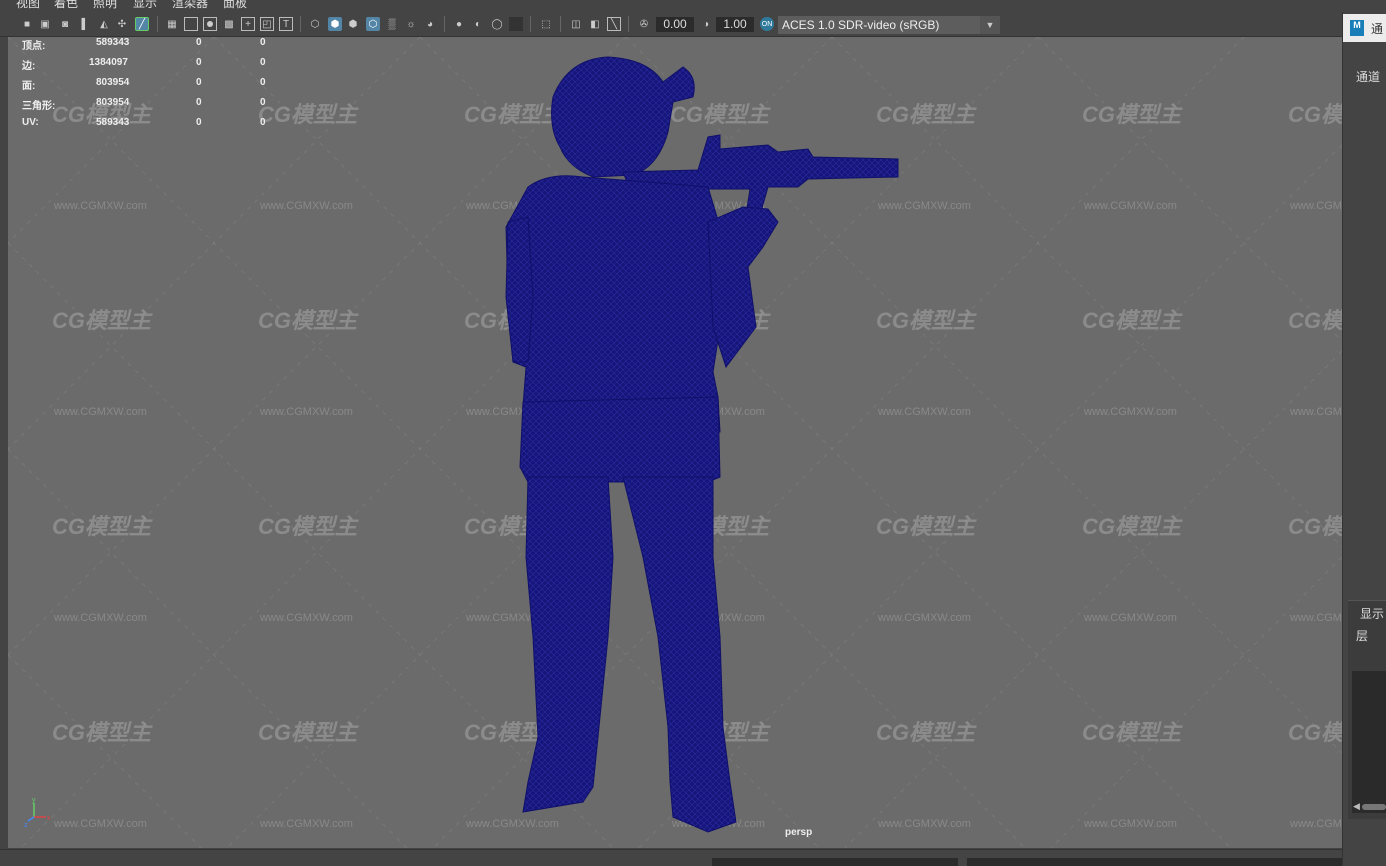 The width and height of the screenshot is (1386, 866). I want to click on axis-gizmo: y x z, so click(44, 814).